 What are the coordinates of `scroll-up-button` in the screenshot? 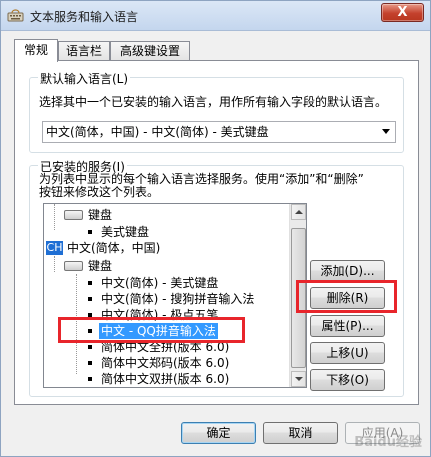 It's located at (298, 212).